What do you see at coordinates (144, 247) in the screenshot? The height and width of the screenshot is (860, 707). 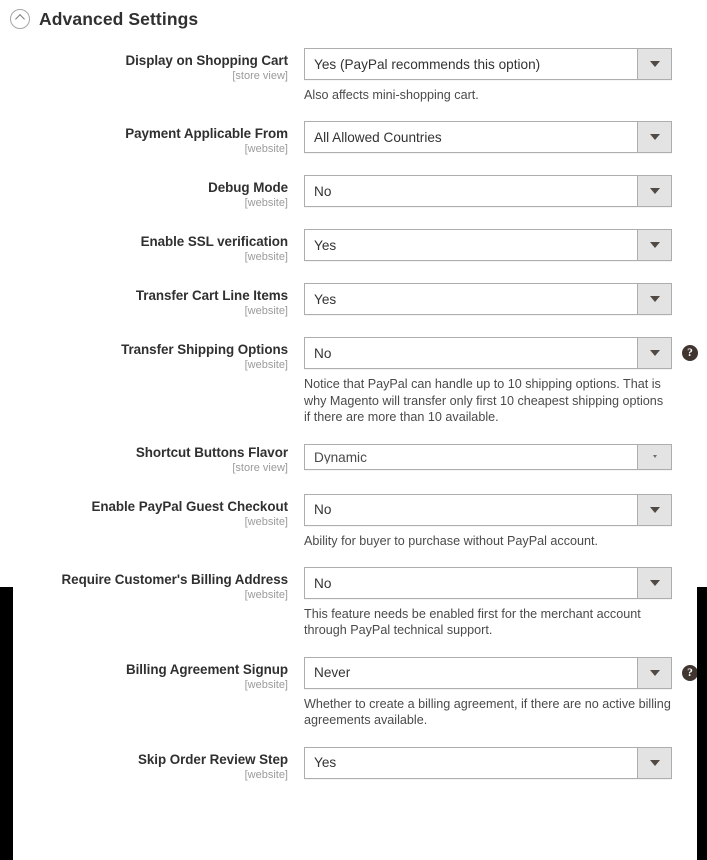 I see `field-label: Enable SSL verification [website]` at bounding box center [144, 247].